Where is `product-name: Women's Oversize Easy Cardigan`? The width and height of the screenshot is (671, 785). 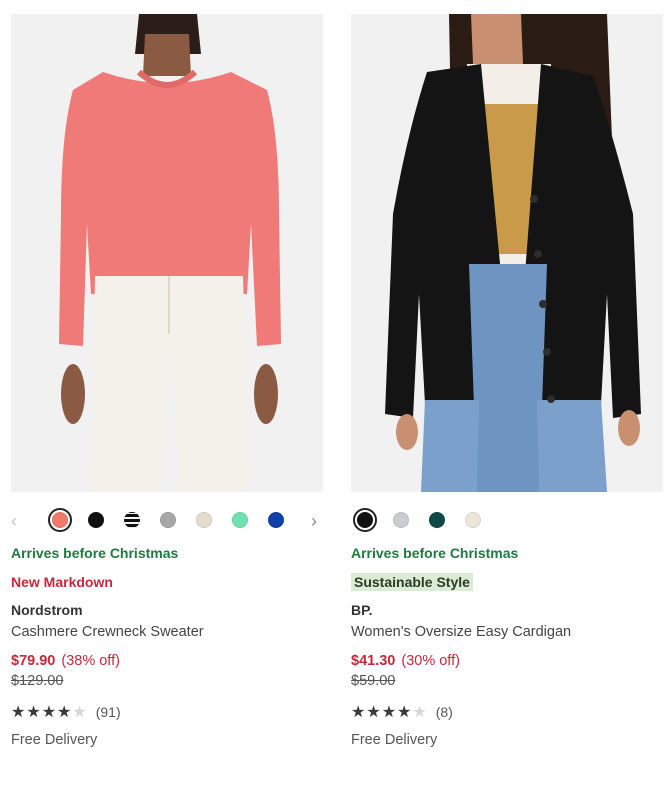 product-name: Women's Oversize Easy Cardigan is located at coordinates (507, 632).